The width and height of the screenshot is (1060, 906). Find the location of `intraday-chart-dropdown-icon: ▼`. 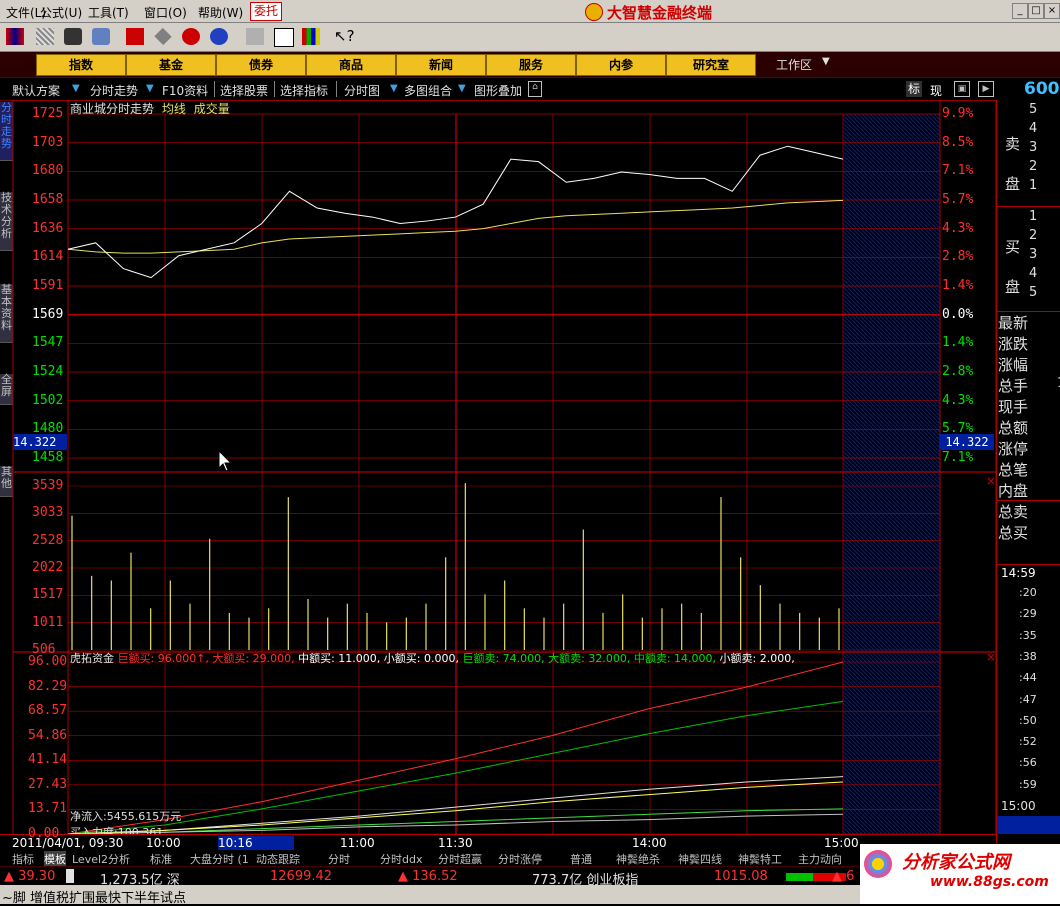

intraday-chart-dropdown-icon: ▼ is located at coordinates (394, 88).